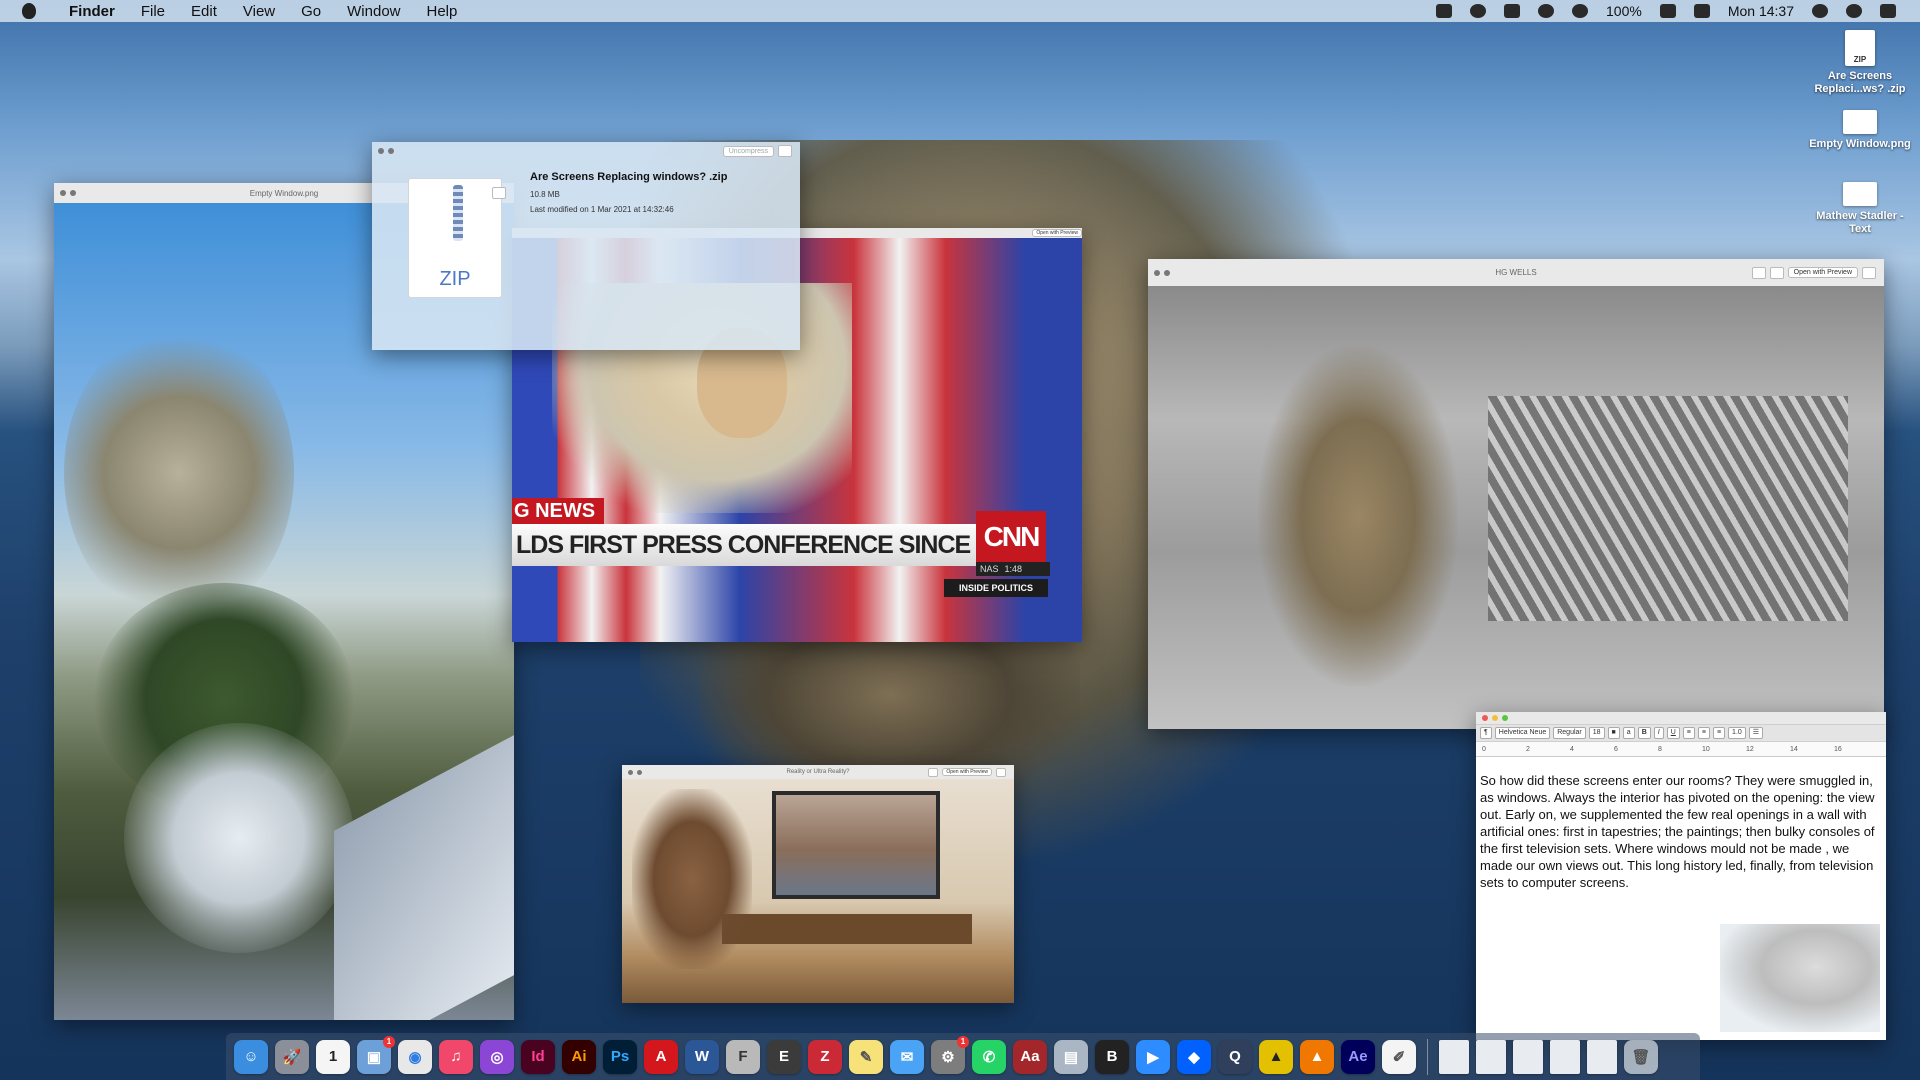  What do you see at coordinates (1071, 1056) in the screenshot?
I see `image-capture-icon: ▤` at bounding box center [1071, 1056].